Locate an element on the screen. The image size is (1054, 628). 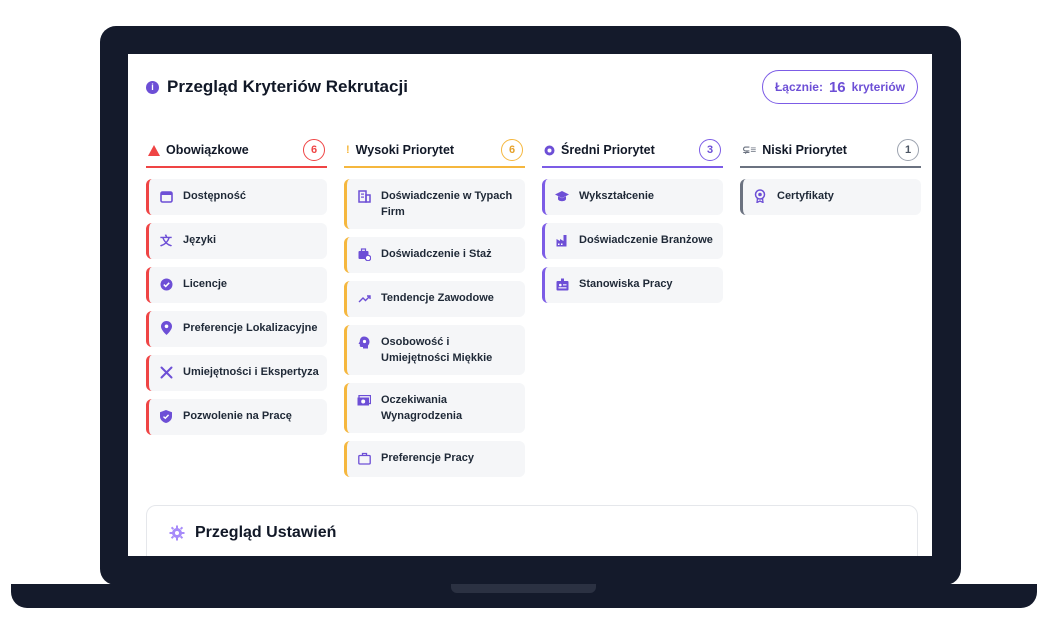
settings-title: Przegląd Ustawień is located at coordinates (266, 532).